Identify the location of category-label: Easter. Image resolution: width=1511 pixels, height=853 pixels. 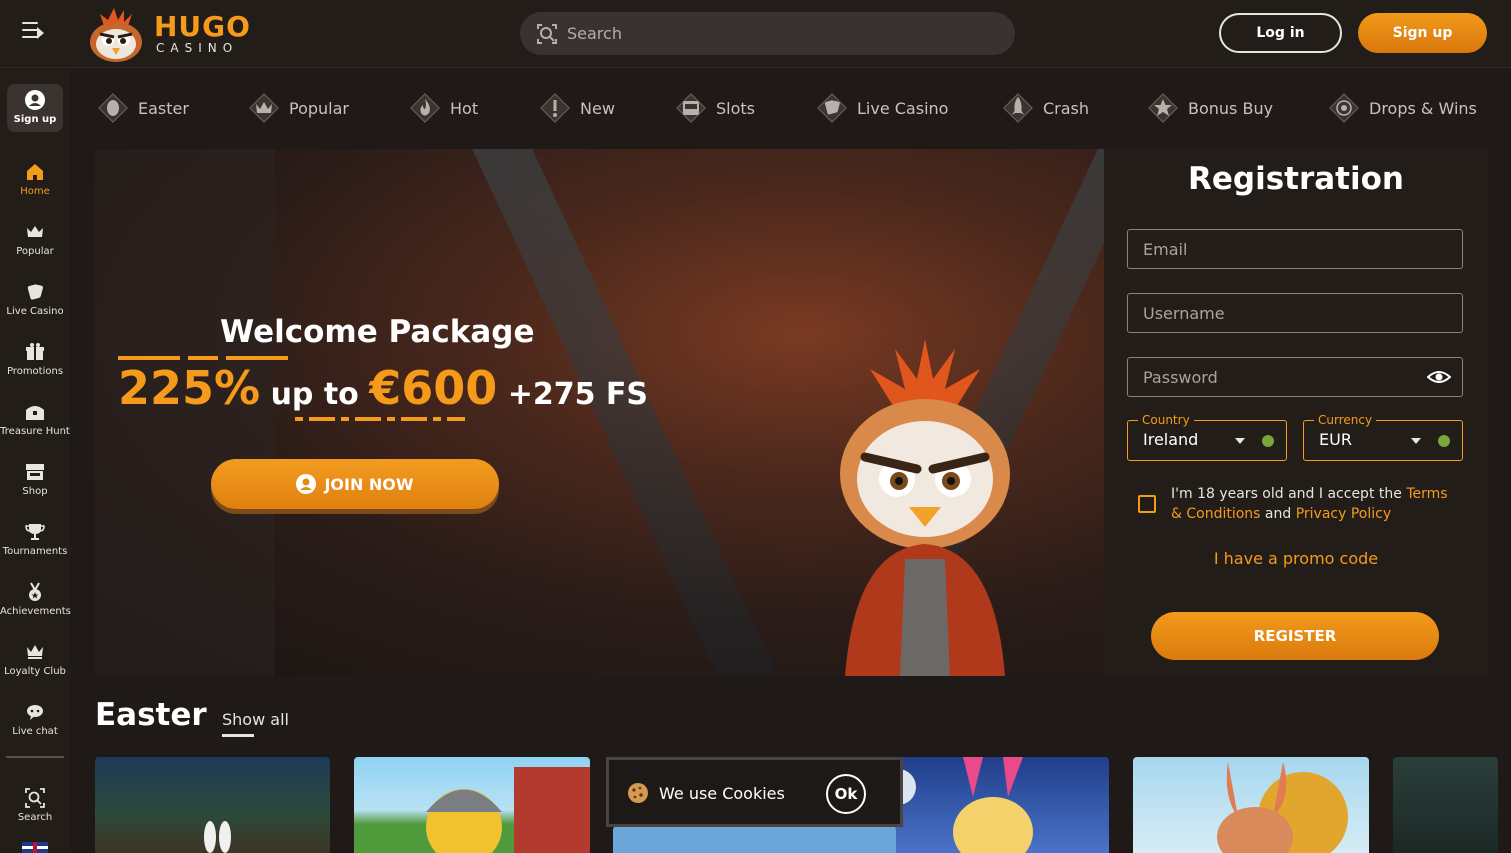
(163, 108).